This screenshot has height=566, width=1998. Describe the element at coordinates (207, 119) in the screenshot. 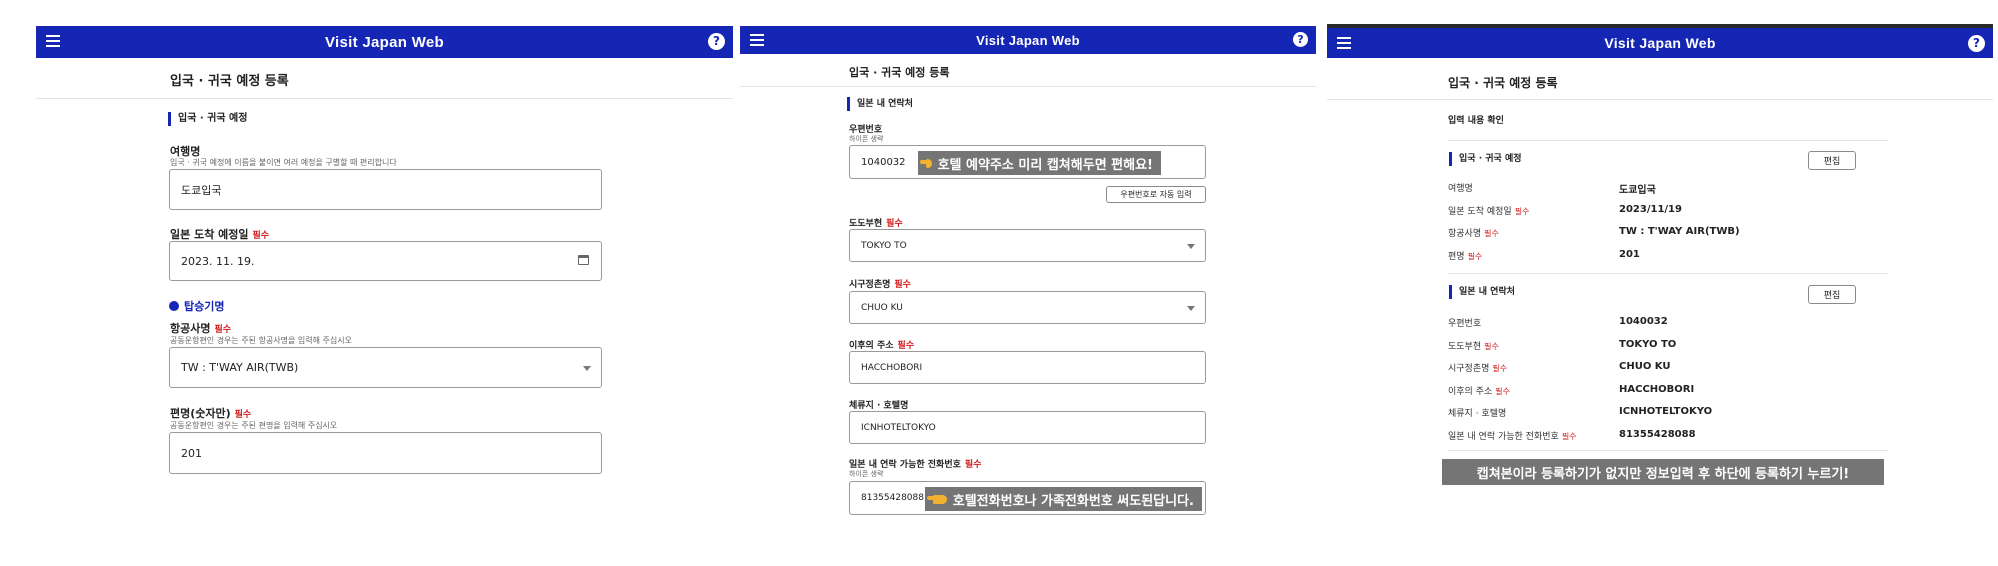

I see `section-title-trip: 입국 · 귀국 예정` at that location.